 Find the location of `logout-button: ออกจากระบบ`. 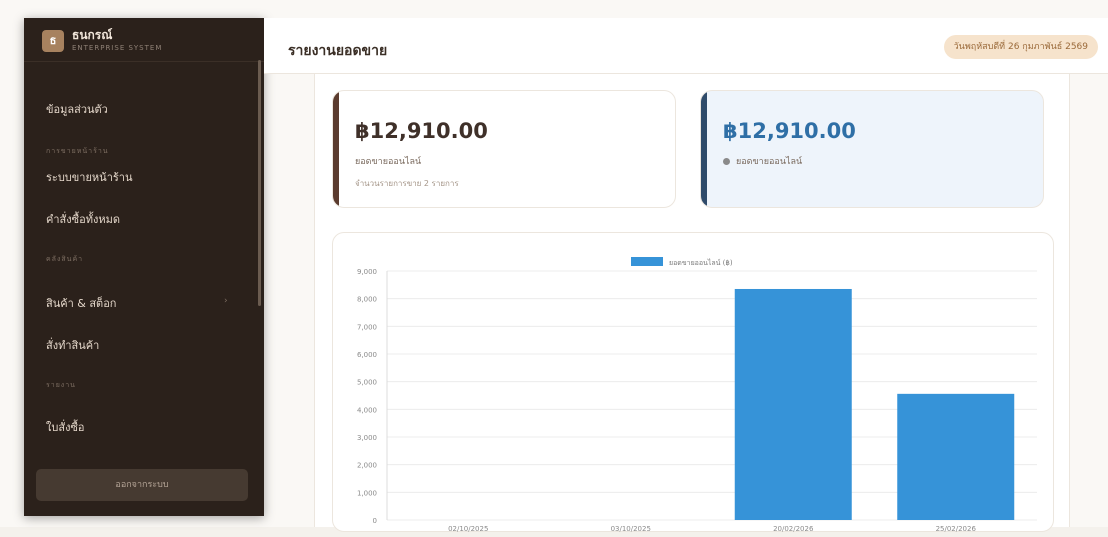

logout-button: ออกจากระบบ is located at coordinates (142, 485).